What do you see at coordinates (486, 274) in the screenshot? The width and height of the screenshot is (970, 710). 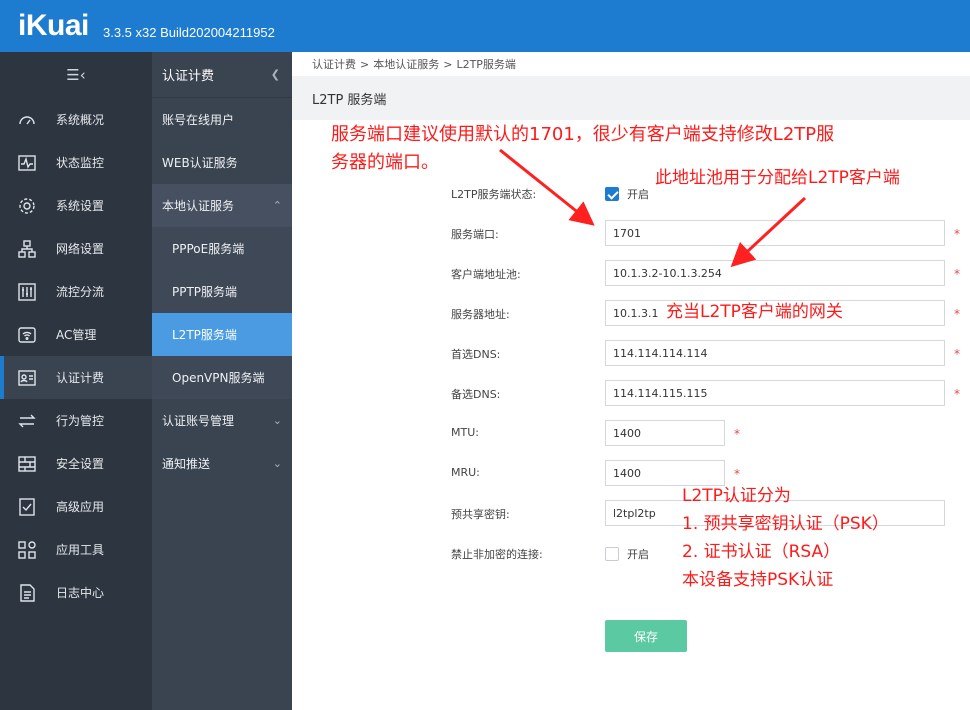 I see `pool-label: 客户端地址池:` at bounding box center [486, 274].